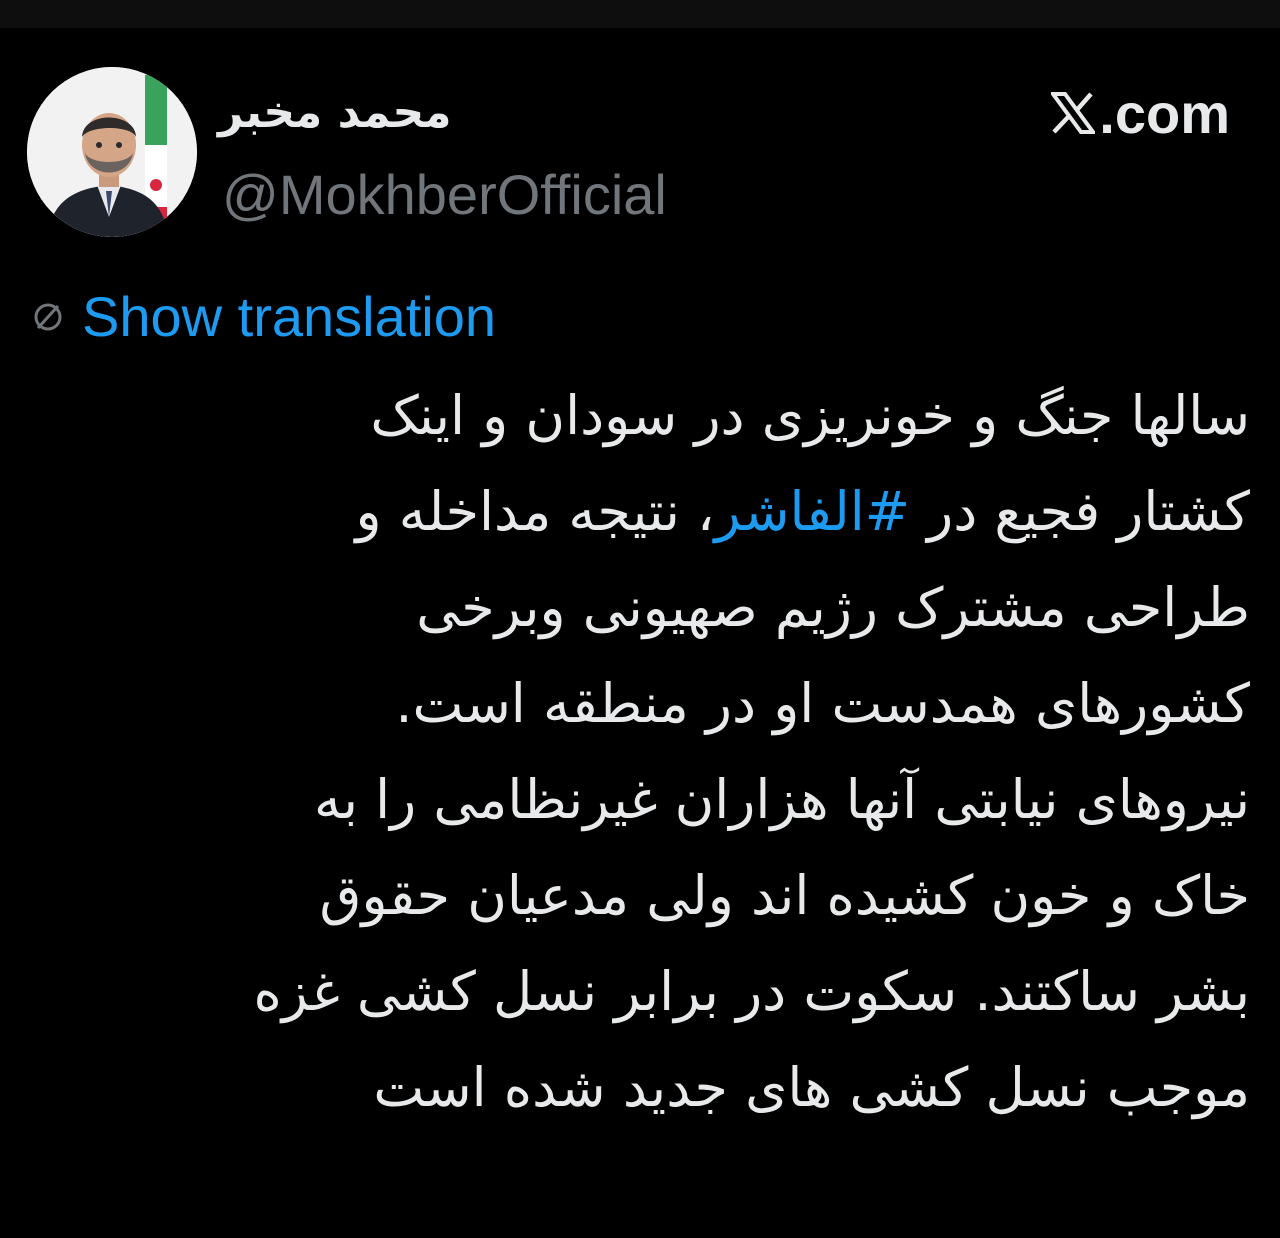  I want to click on tweet-text-segment: ، نتیجه مداخله و, so click(535, 511).